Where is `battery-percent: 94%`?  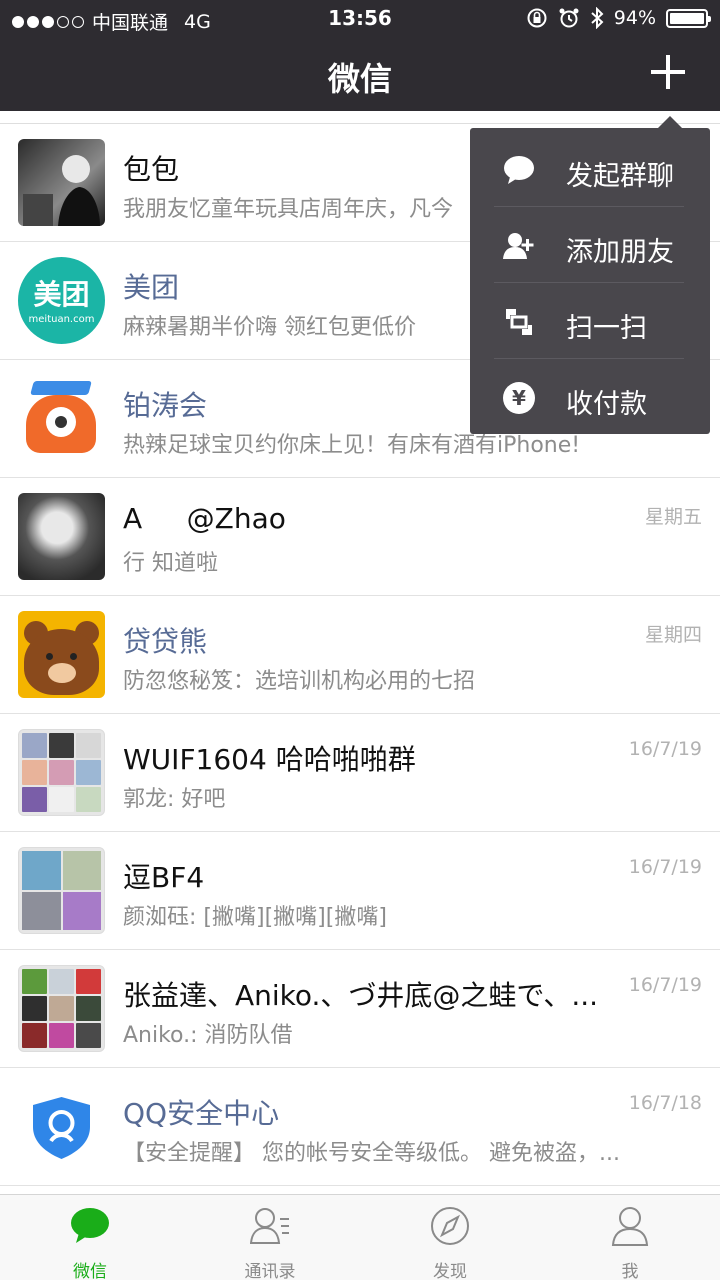
battery-percent: 94% is located at coordinates (634, 18).